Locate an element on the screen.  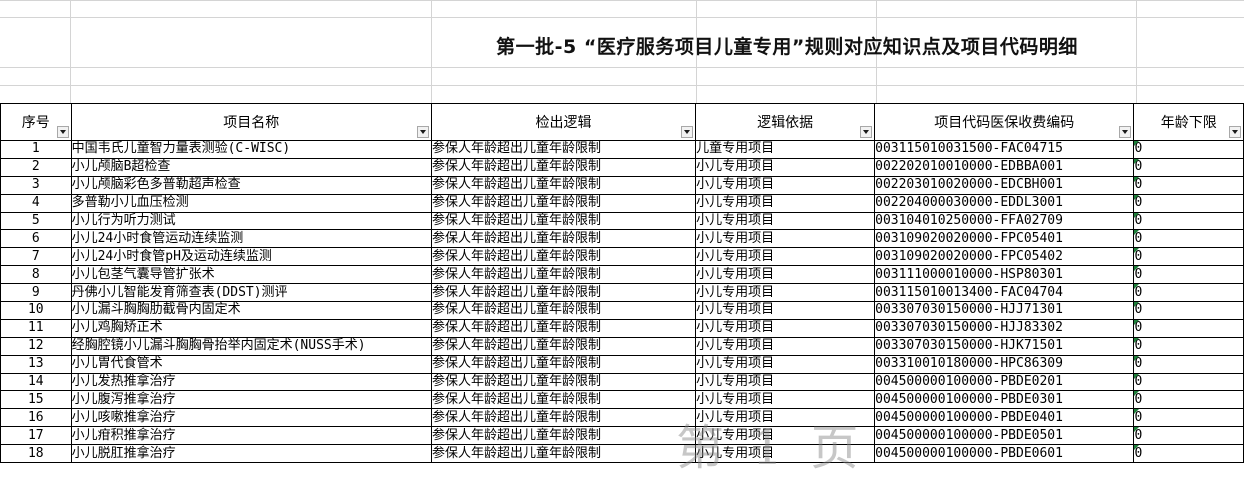
cell-name: 经胸腔镜小儿漏斗胸胸骨抬举内固定术(NUSS手术) is located at coordinates (251, 346).